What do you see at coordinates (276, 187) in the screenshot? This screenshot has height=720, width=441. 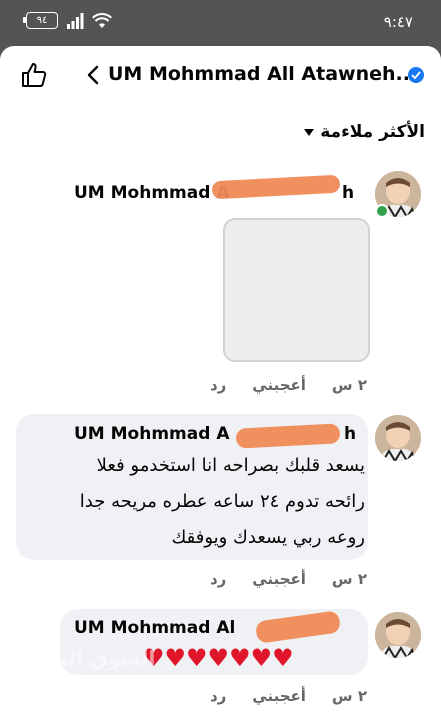 I see `redaction-scribble` at bounding box center [276, 187].